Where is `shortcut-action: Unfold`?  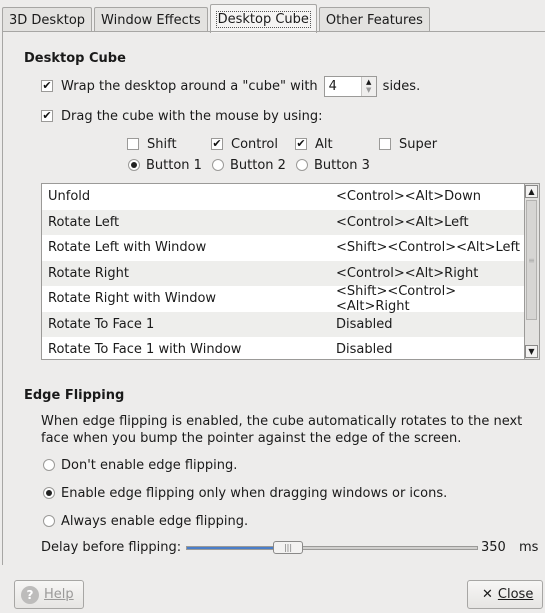 shortcut-action: Unfold is located at coordinates (69, 197).